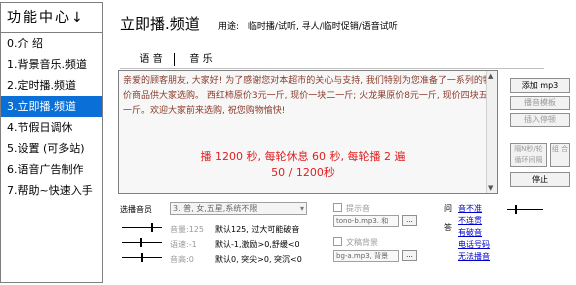 This screenshot has height=285, width=576. I want to click on sidebar-item-holiday: 4.节假日调休, so click(51, 127).